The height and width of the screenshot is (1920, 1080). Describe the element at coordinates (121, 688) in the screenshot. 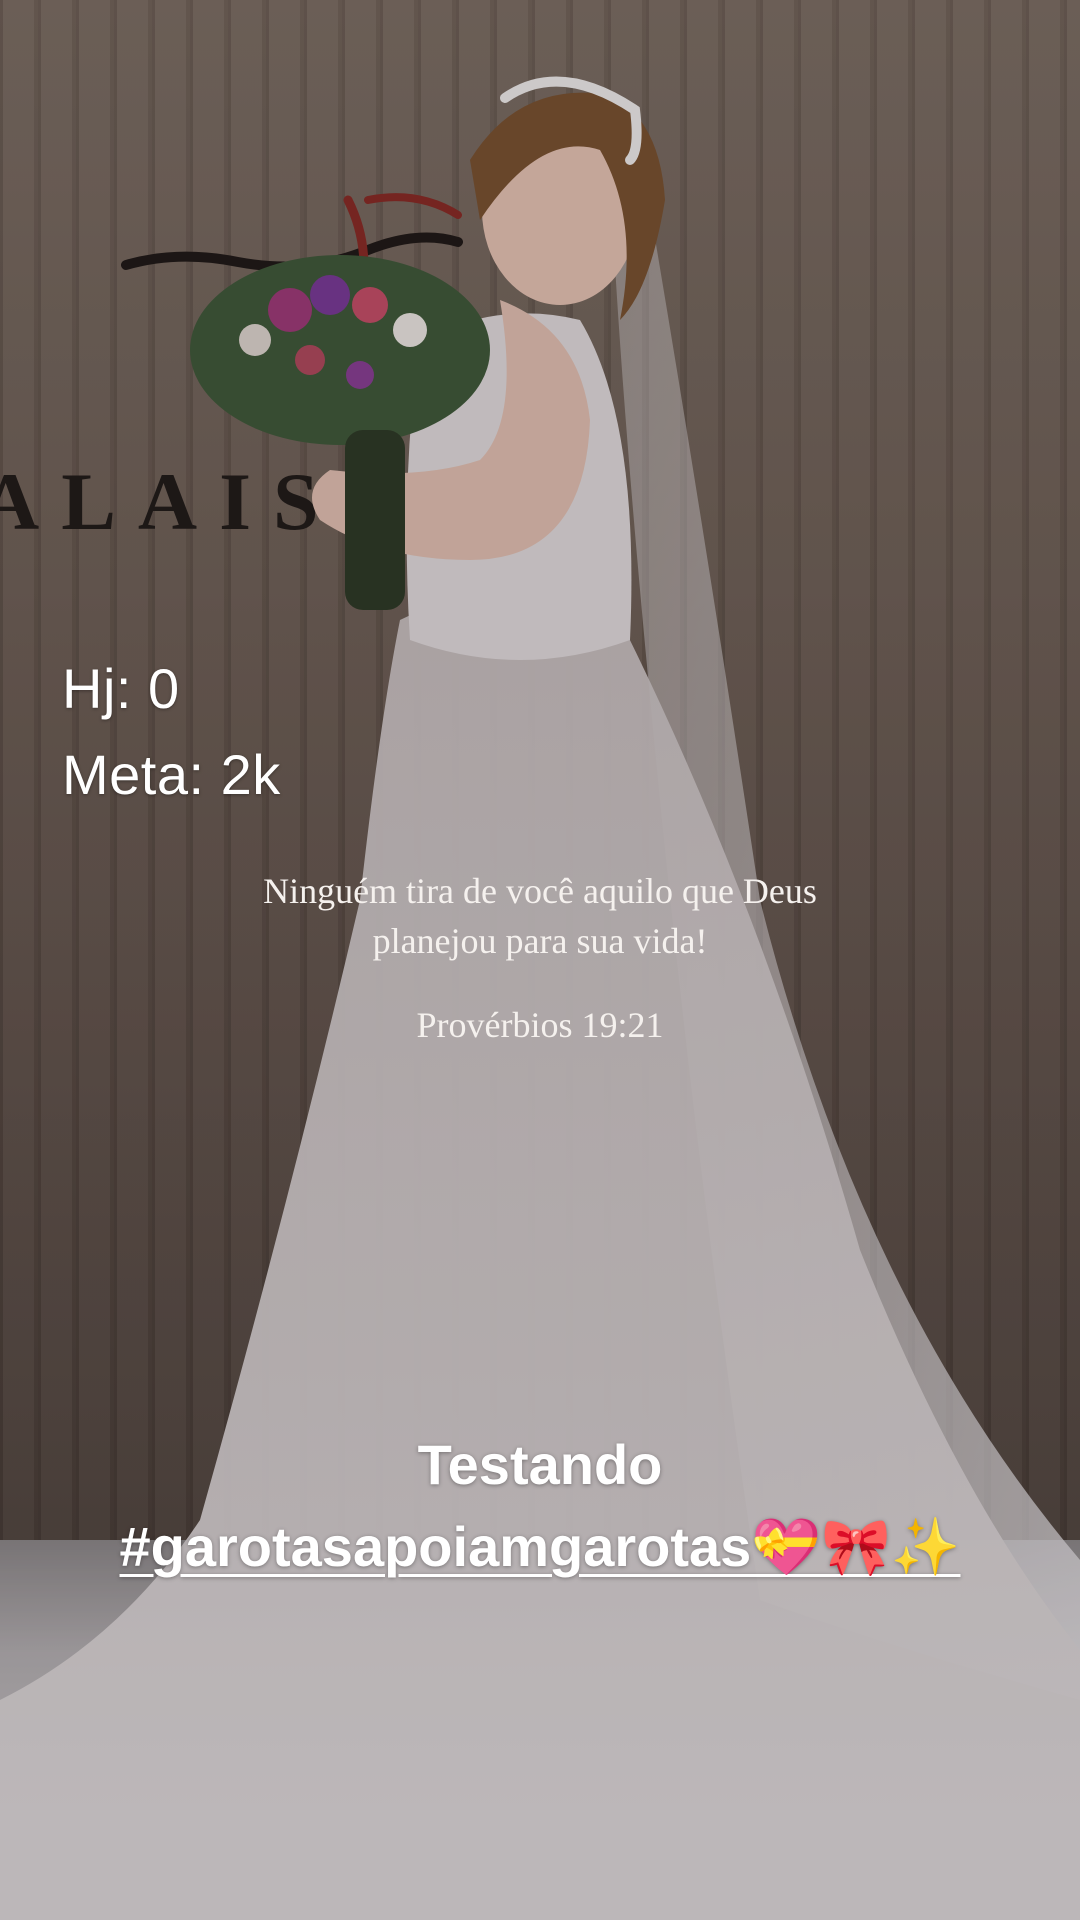

I see `today-counter-text: Hj: 0` at that location.